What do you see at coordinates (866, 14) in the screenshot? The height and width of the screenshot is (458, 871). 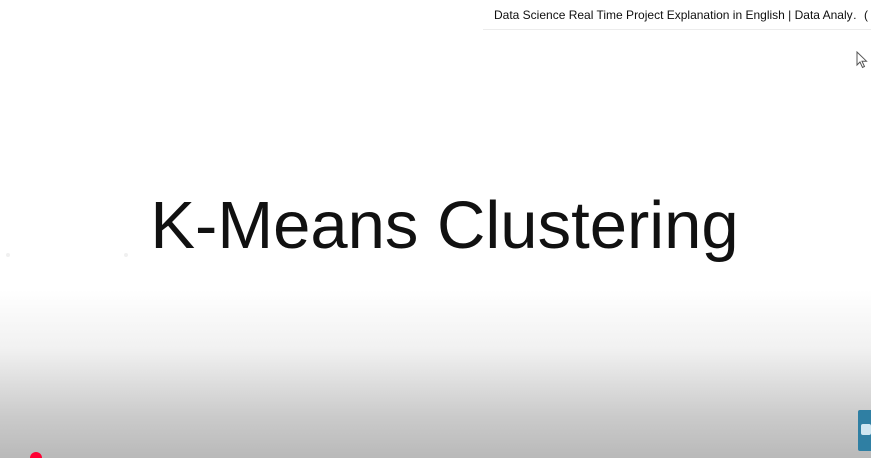 I see `suggested-video-extra: (` at bounding box center [866, 14].